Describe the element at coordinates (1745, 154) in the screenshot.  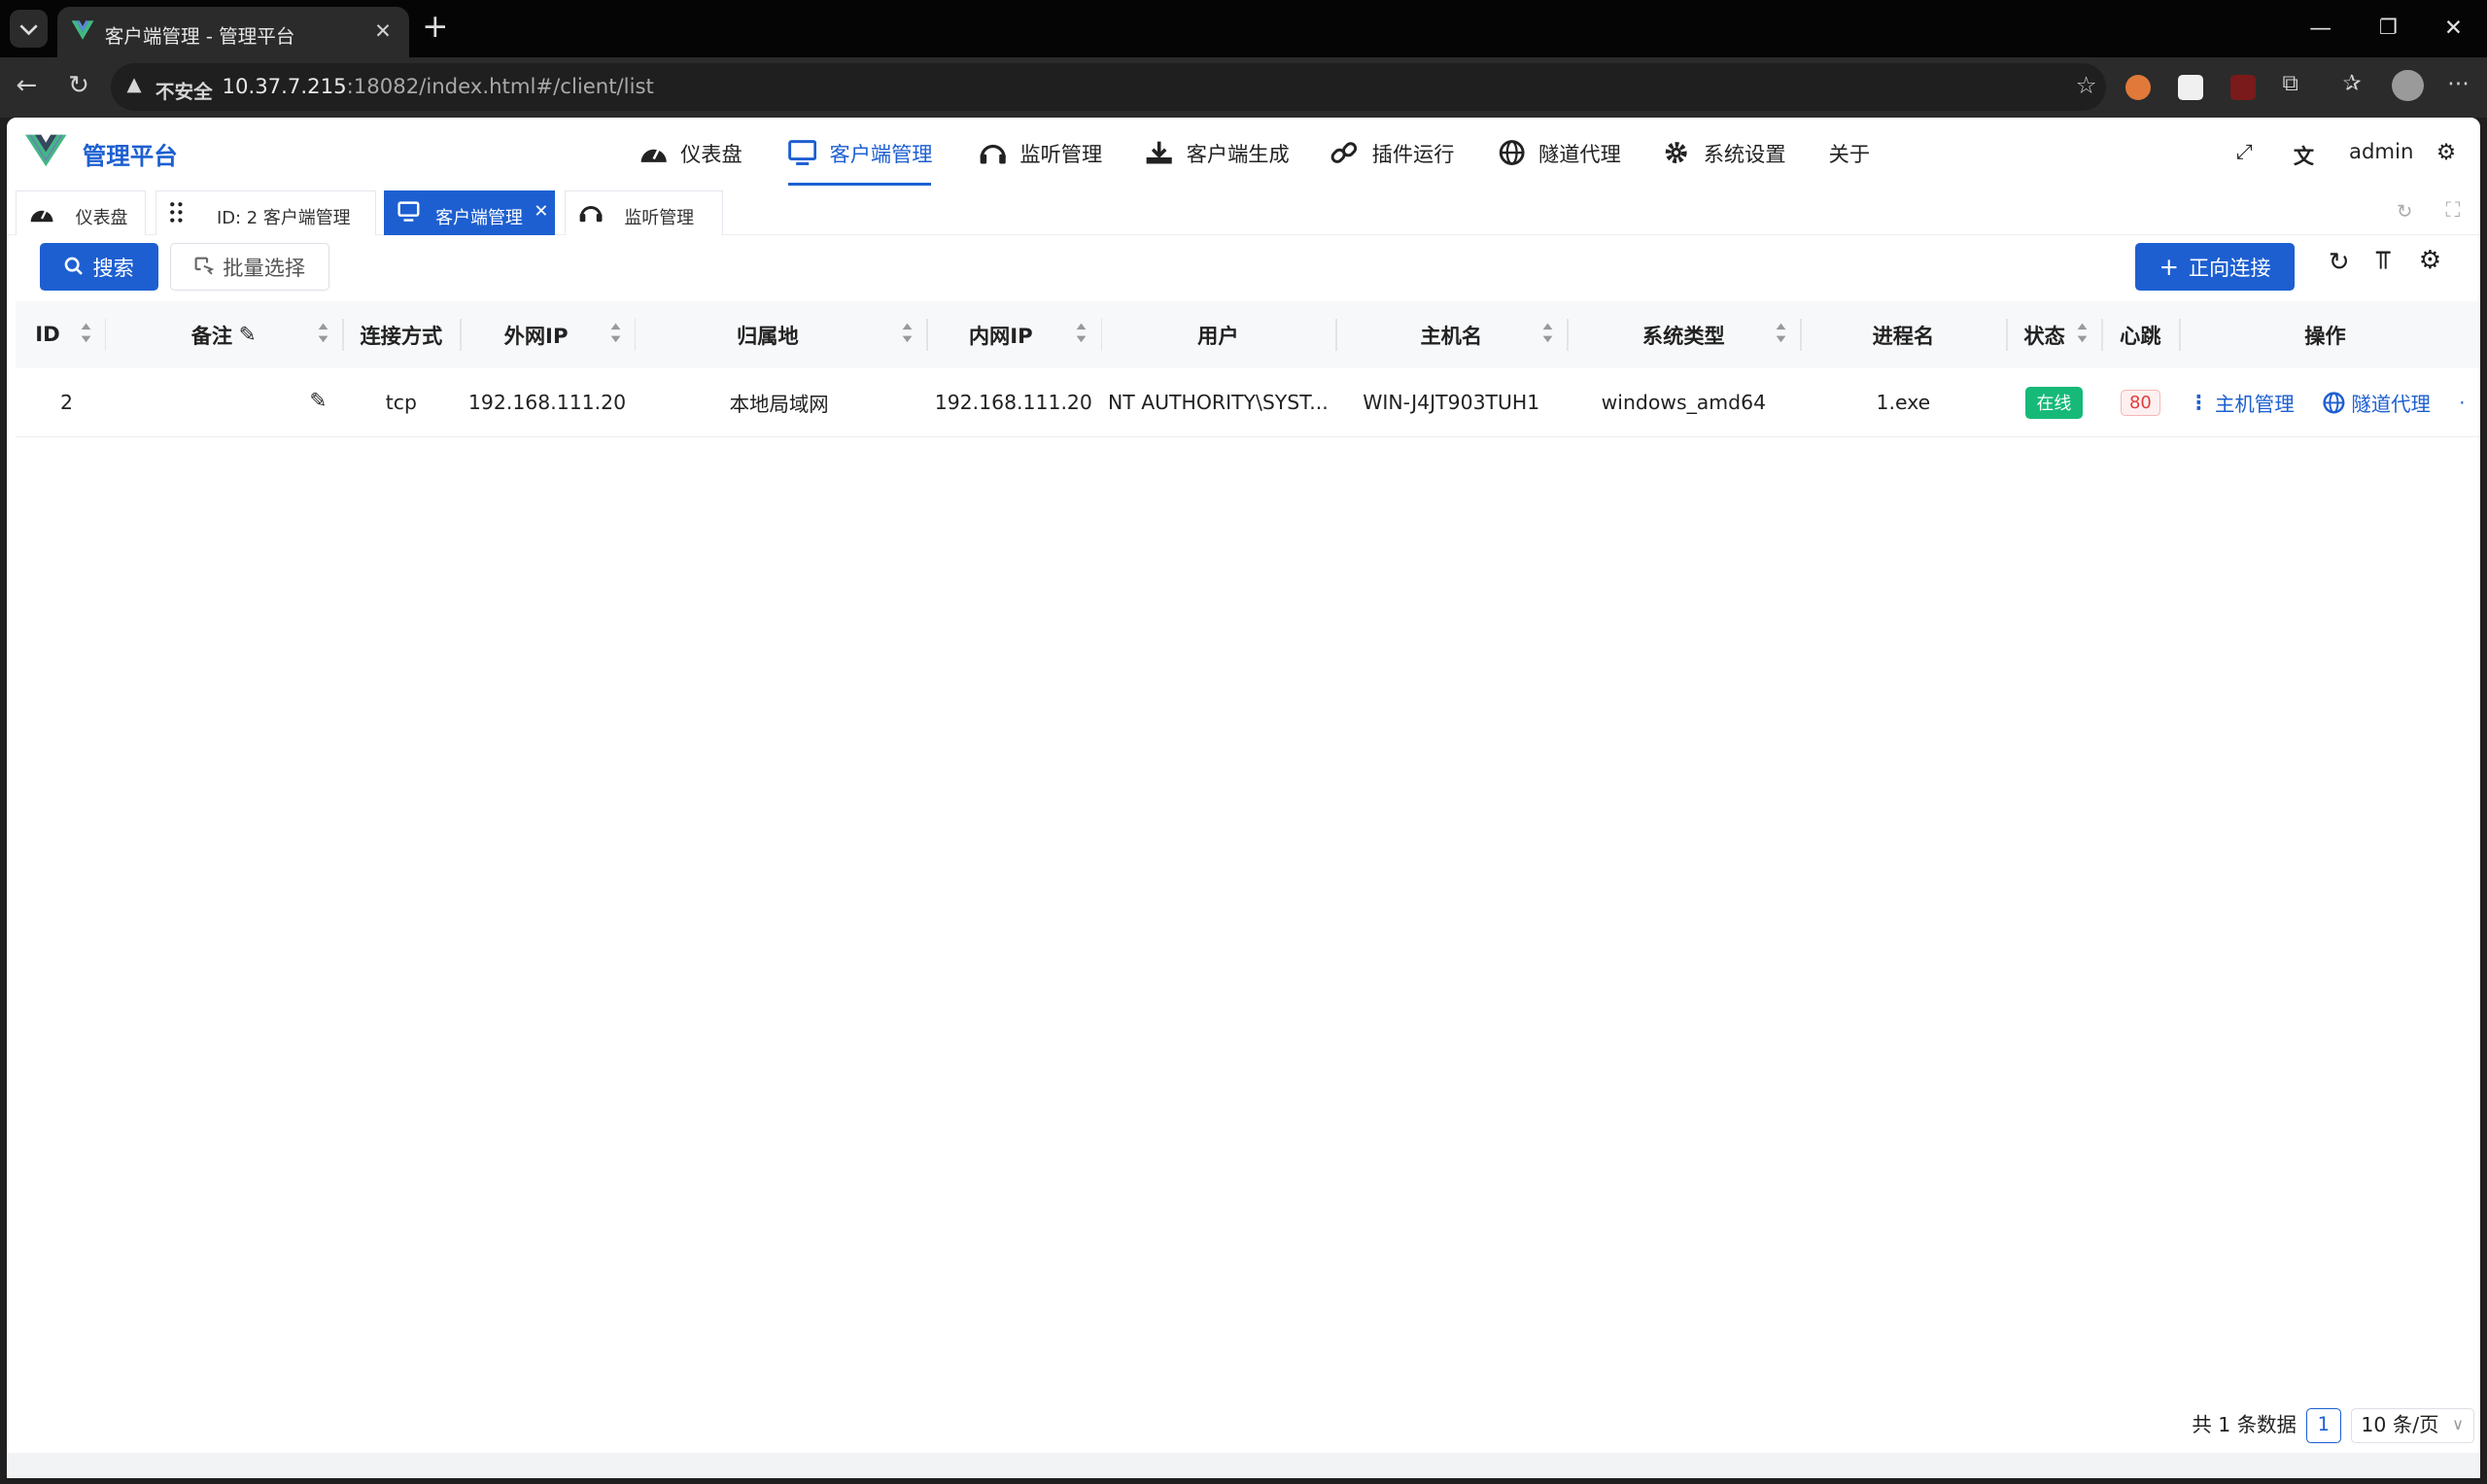
I see `menu-label: 系统设置` at that location.